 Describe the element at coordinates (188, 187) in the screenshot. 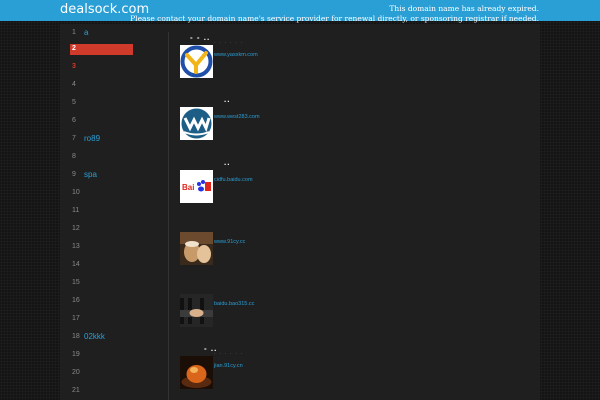

I see `svg-text: Bai` at that location.